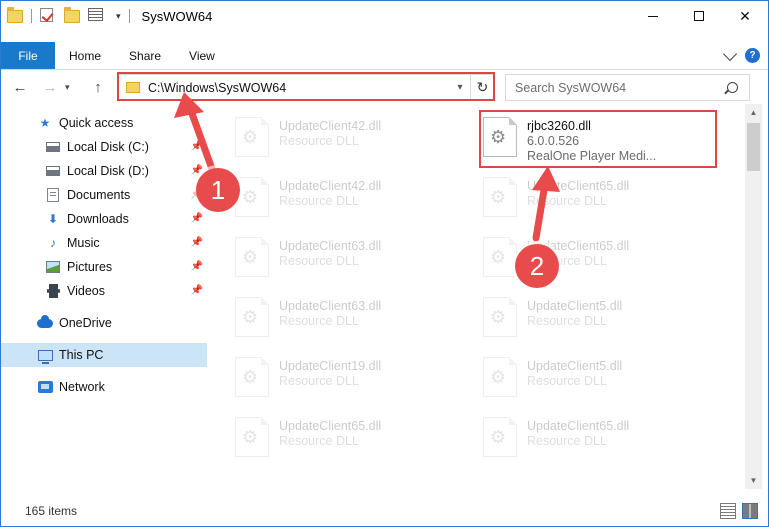 This screenshot has height=527, width=769. Describe the element at coordinates (384, 16) in the screenshot. I see `title-bar: ▾ SysWOW64 ✕` at that location.